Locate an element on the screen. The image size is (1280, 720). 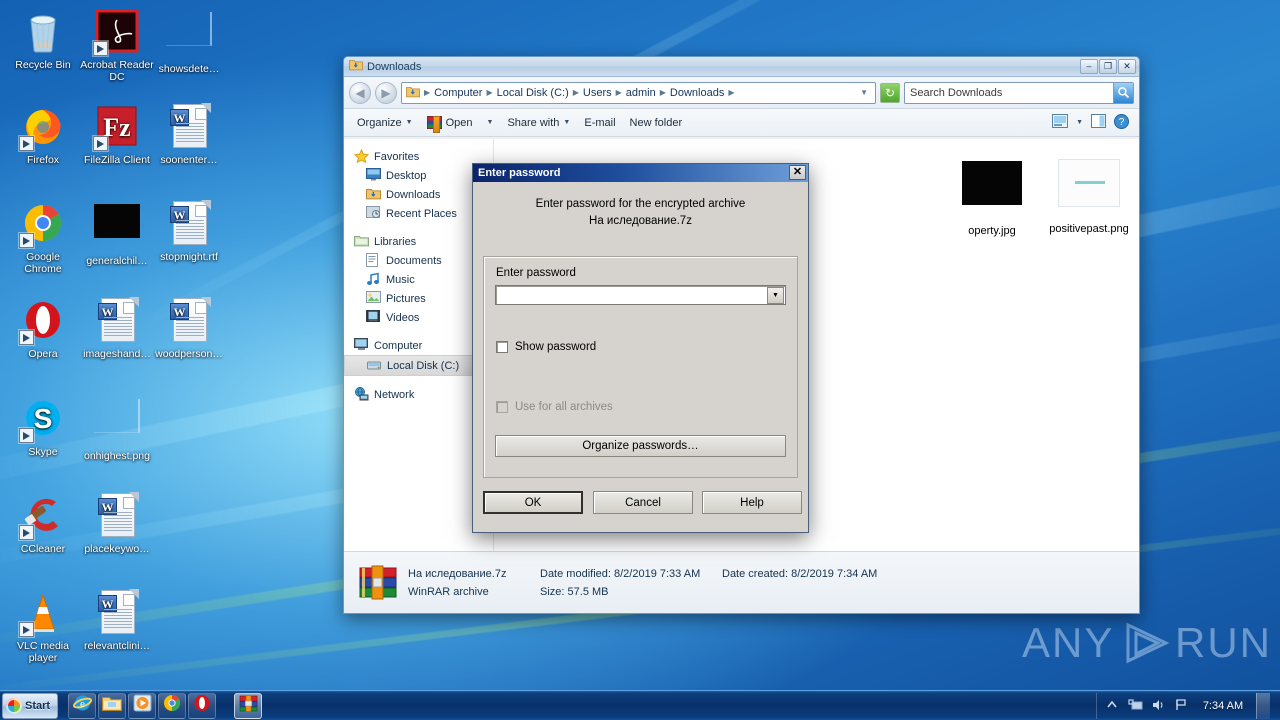
desktop-icon-skype: S Skype is located at coordinates (43, 426).